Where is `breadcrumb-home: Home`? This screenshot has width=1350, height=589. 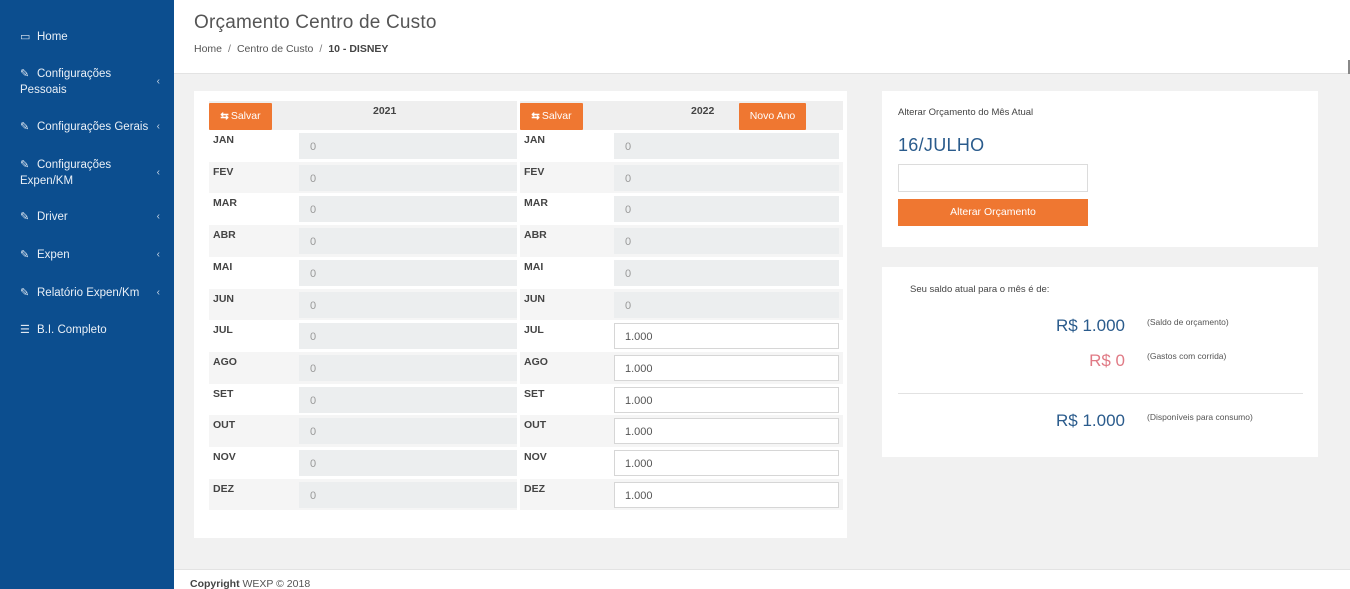 breadcrumb-home: Home is located at coordinates (208, 49).